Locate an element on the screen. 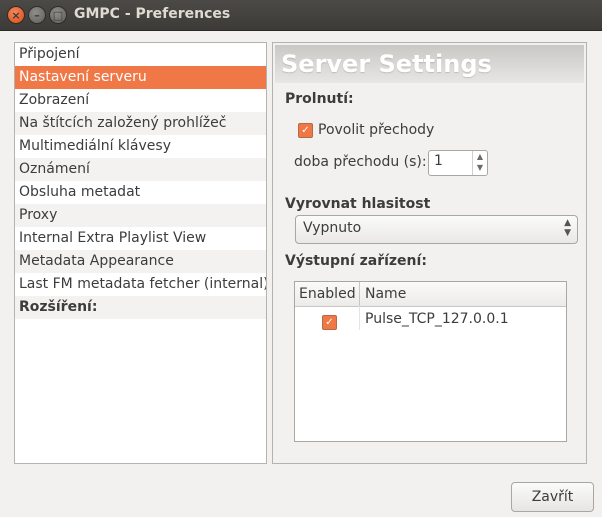  close-button: Zavřít is located at coordinates (552, 497).